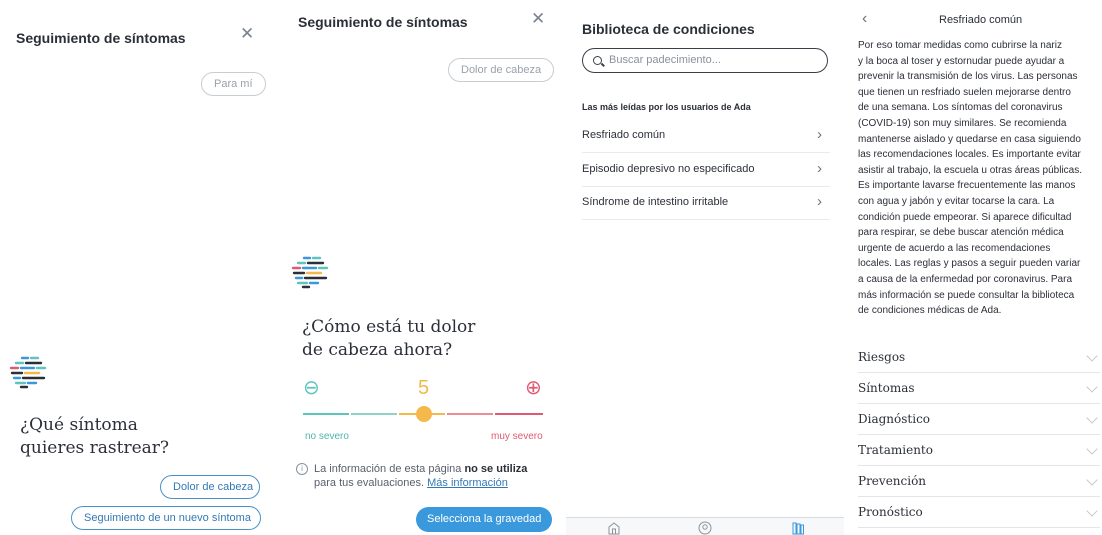 The width and height of the screenshot is (1102, 535). I want to click on search-icon, so click(597, 60).